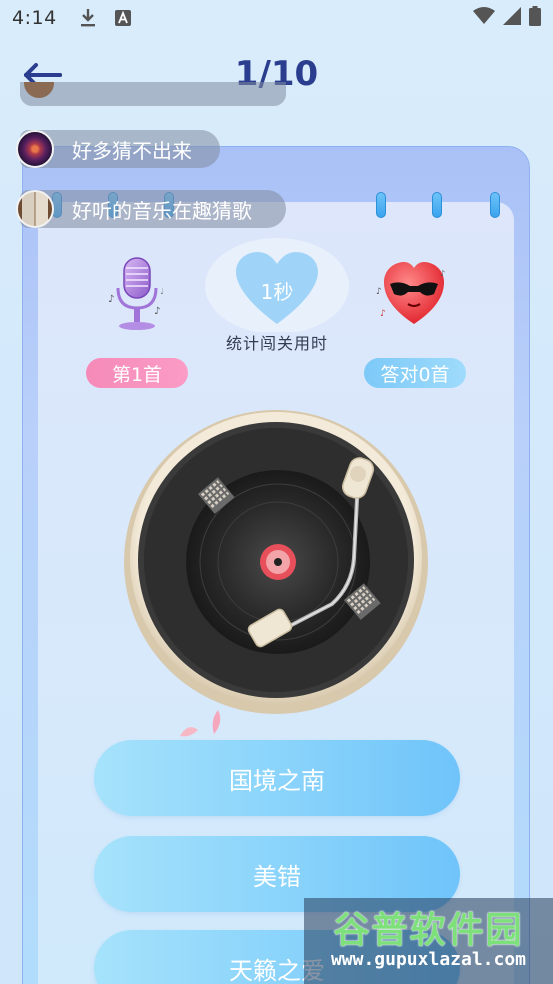 The height and width of the screenshot is (984, 553). What do you see at coordinates (132, 150) in the screenshot?
I see `danmaku-text: 好多猜不出来` at bounding box center [132, 150].